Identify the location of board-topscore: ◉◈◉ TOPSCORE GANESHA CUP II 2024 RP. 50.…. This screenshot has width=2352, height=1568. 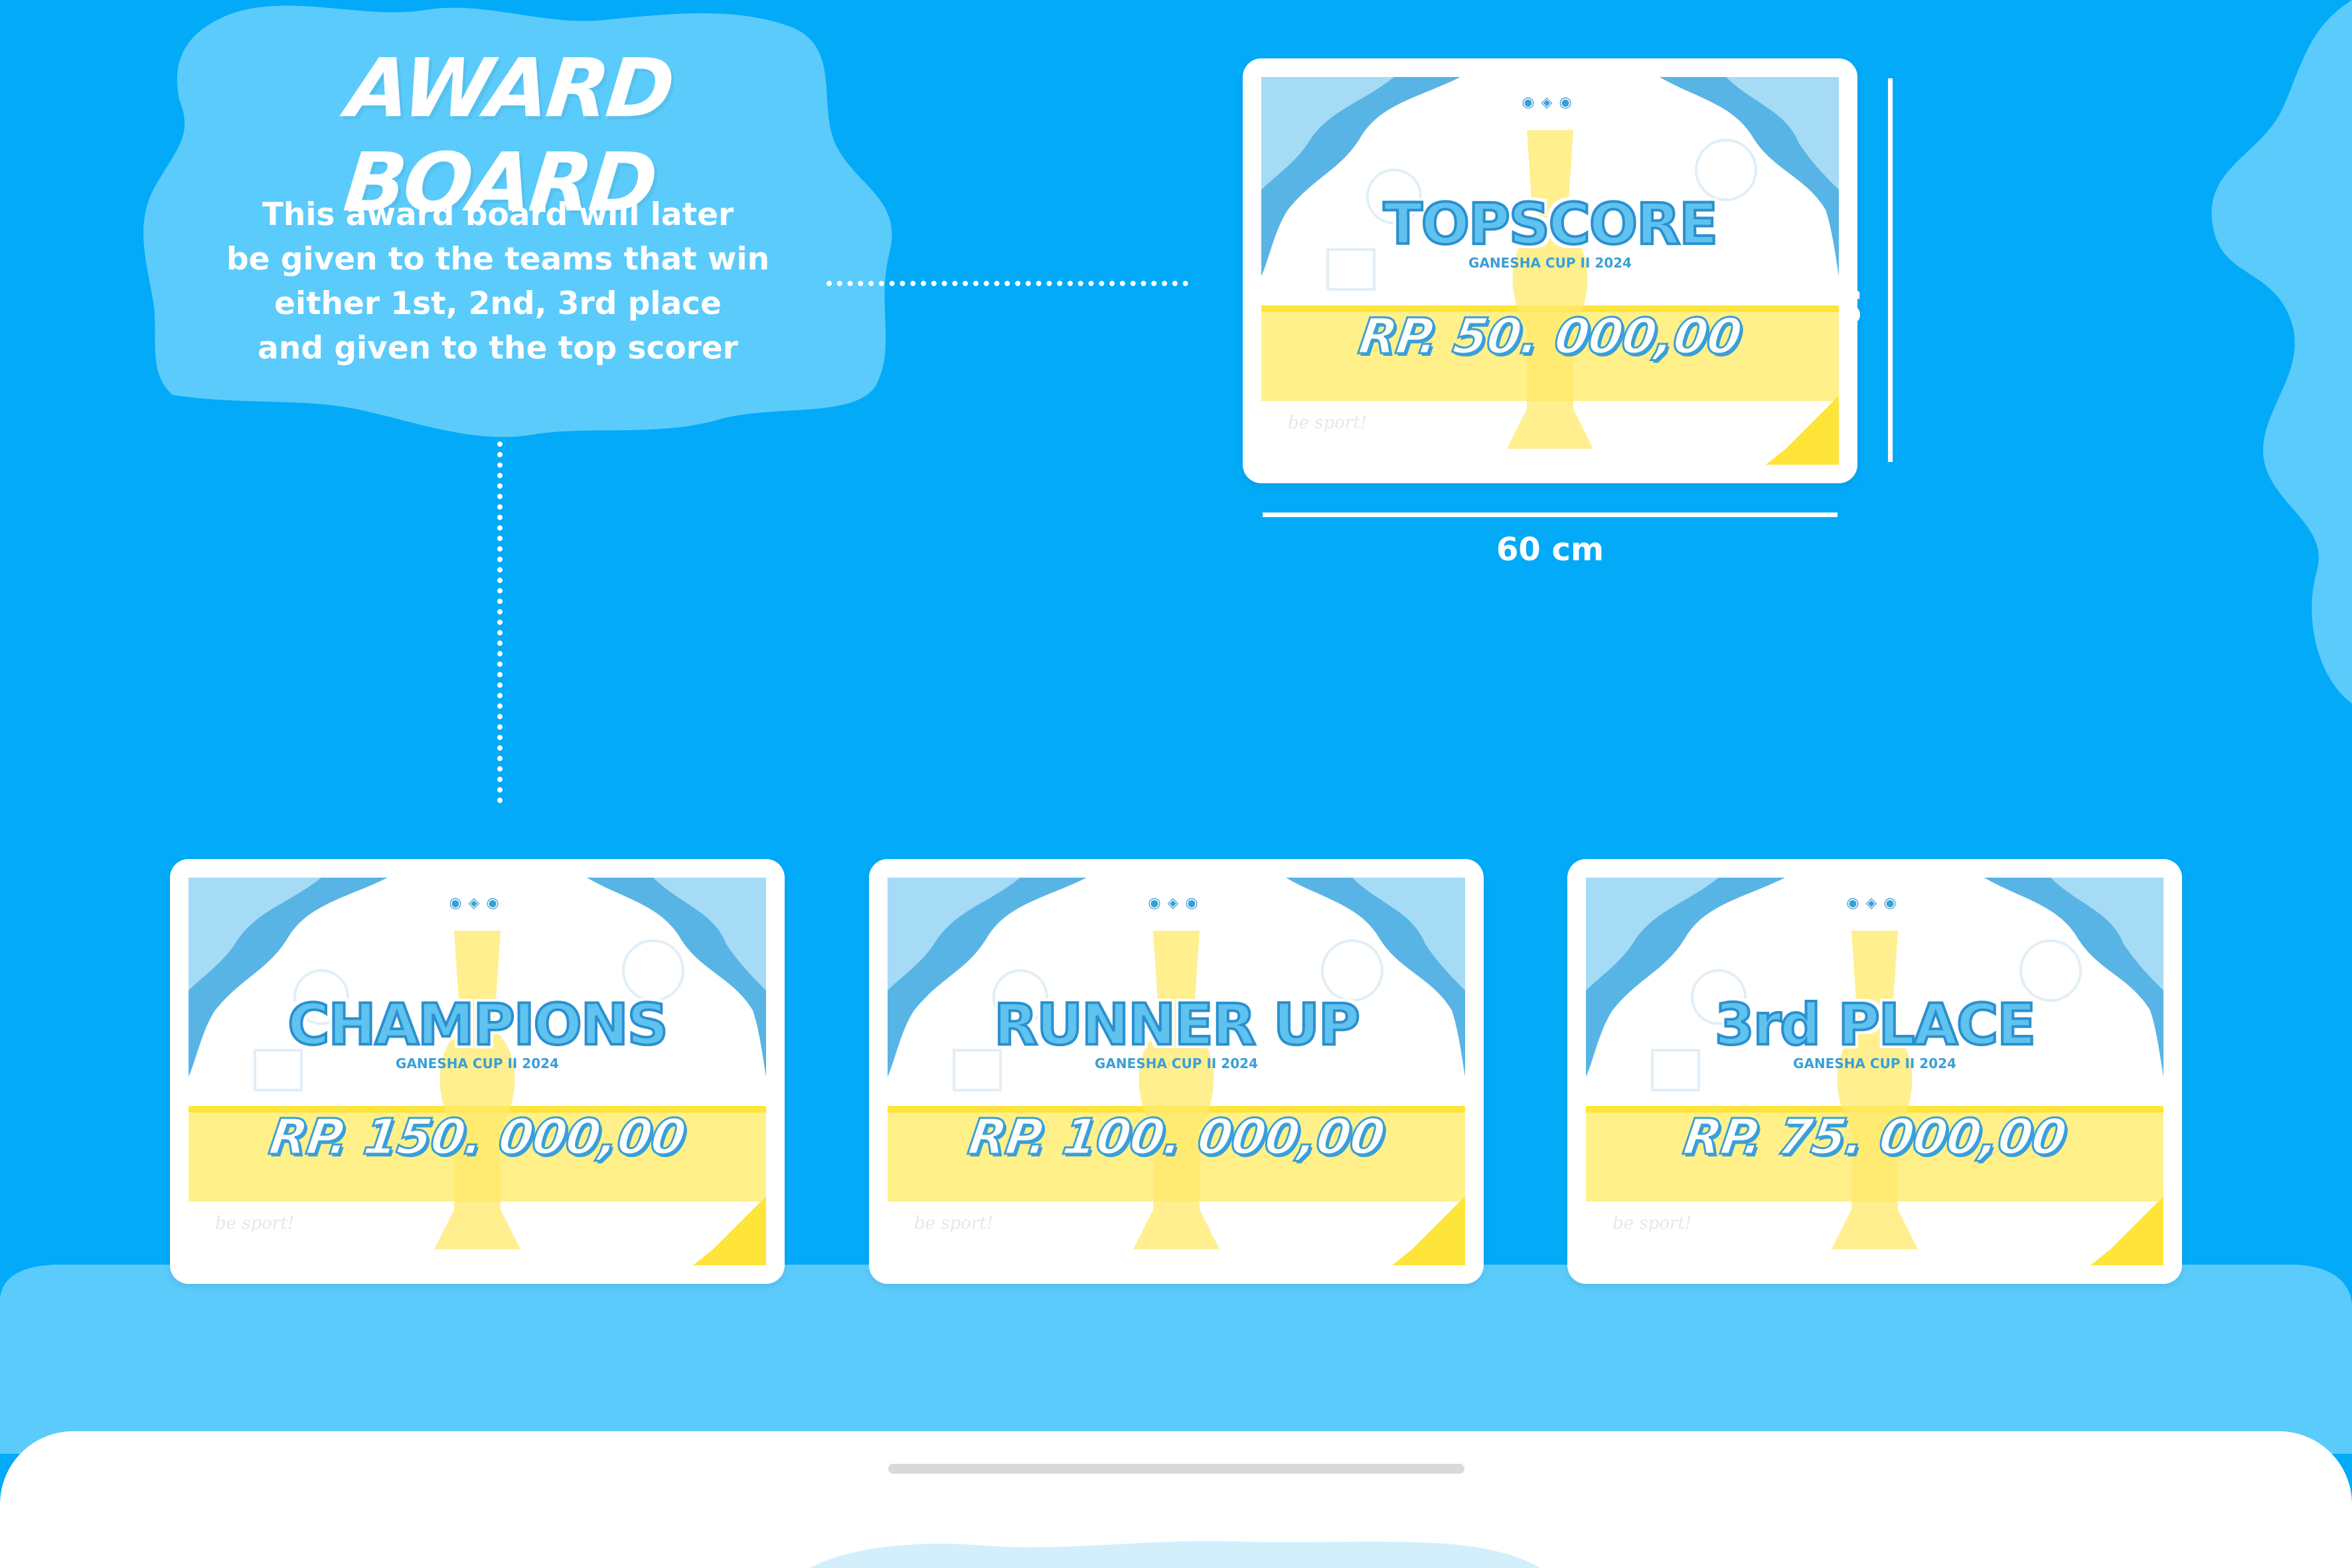
(1550, 270).